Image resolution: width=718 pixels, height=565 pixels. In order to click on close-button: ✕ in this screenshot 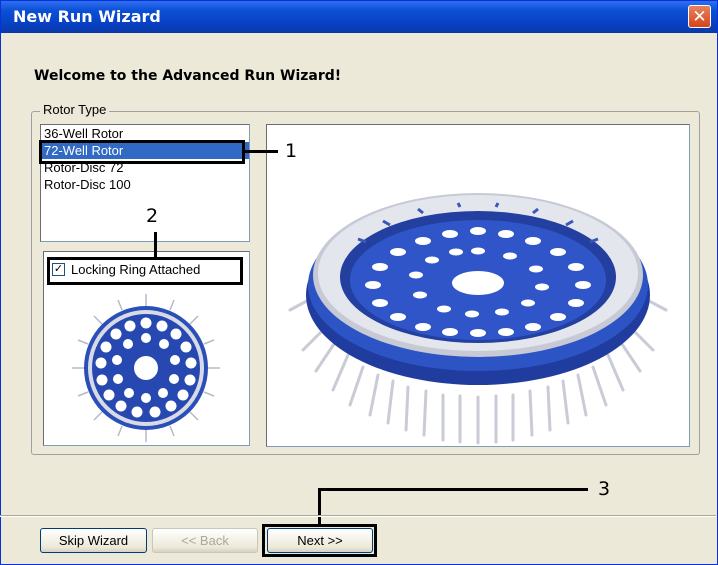, I will do `click(699, 16)`.